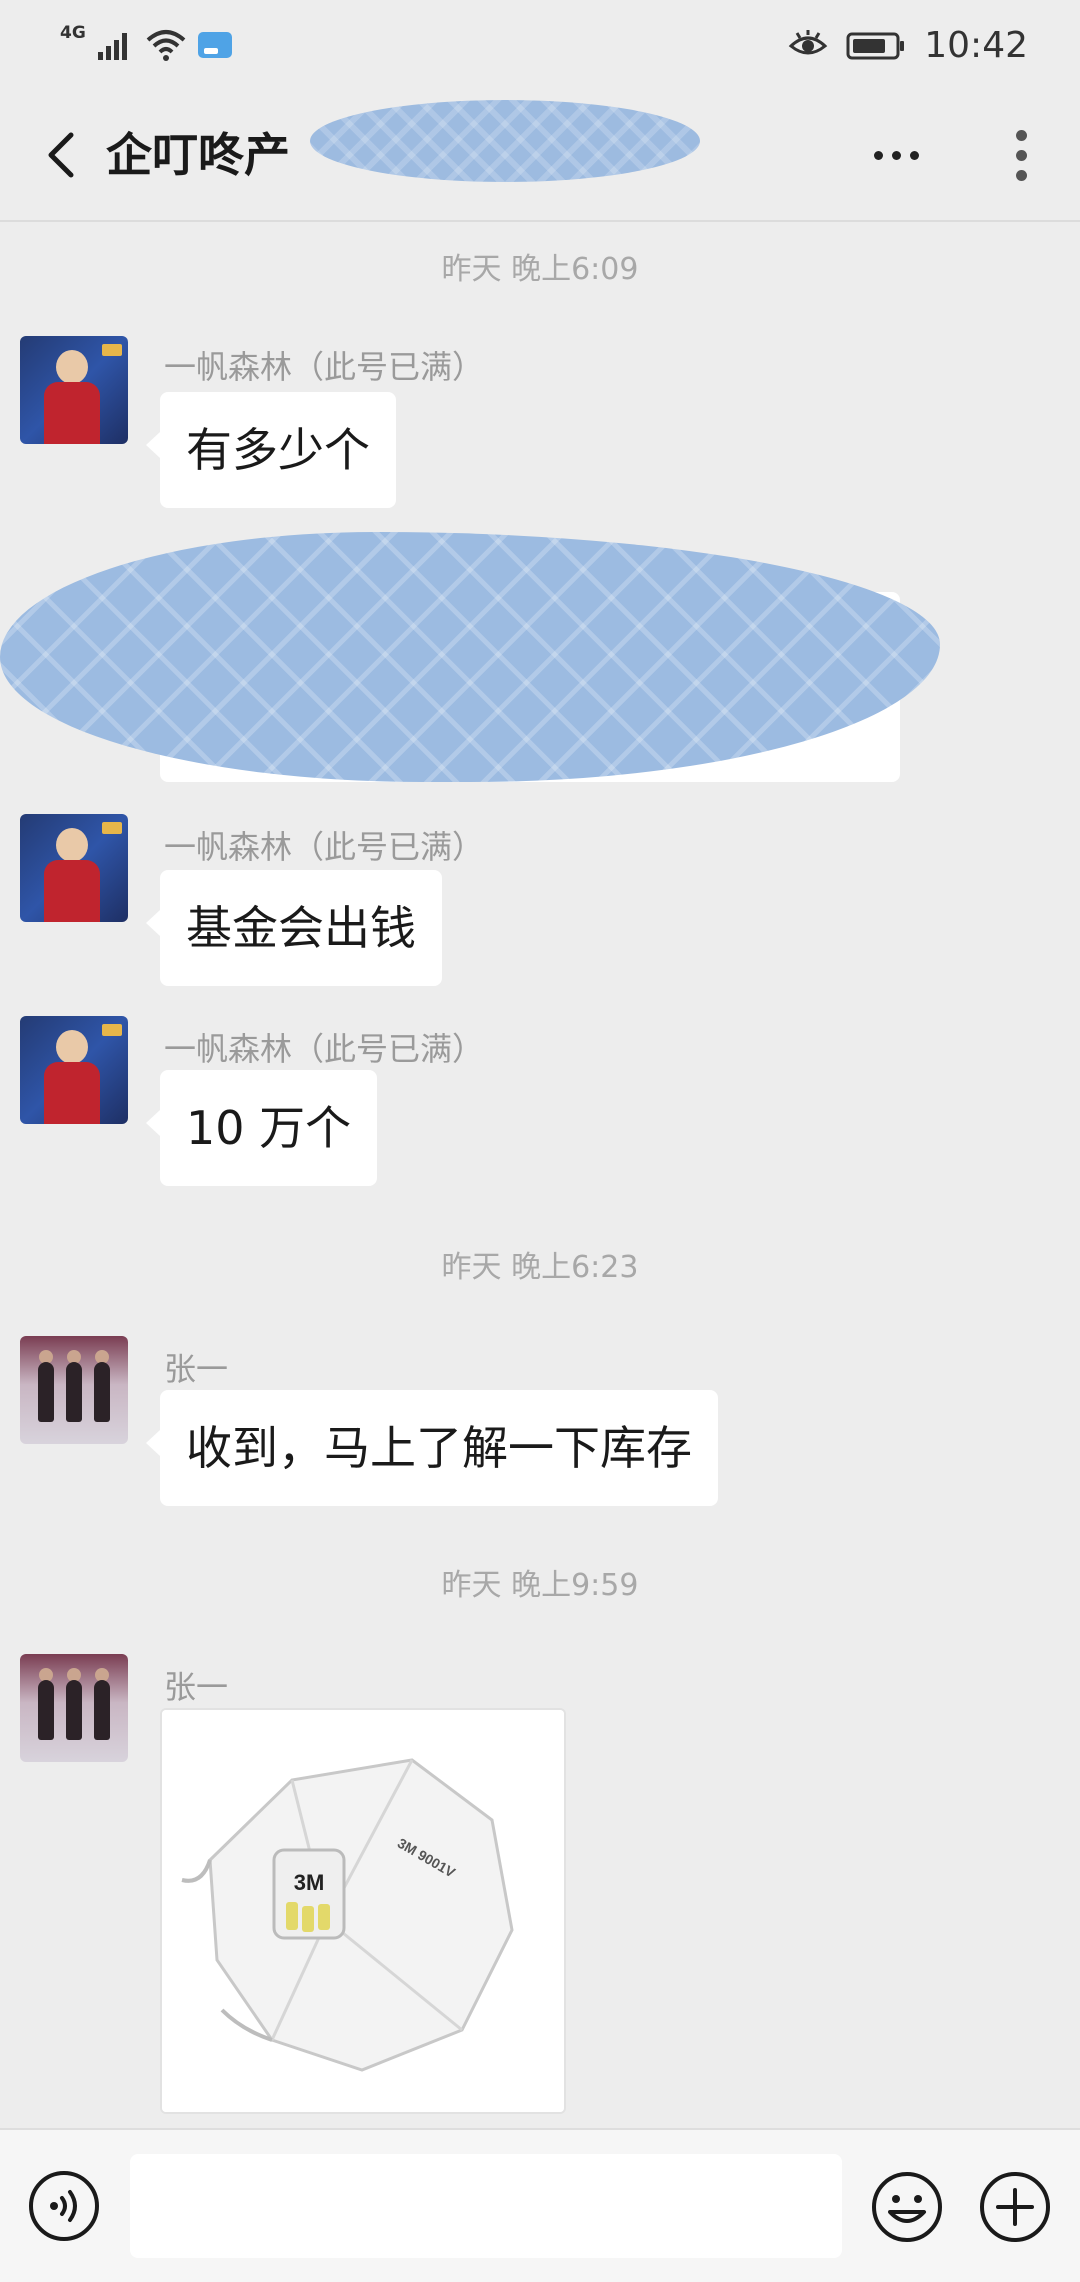 The height and width of the screenshot is (2282, 1080). I want to click on status-left: 4G, so click(147, 45).